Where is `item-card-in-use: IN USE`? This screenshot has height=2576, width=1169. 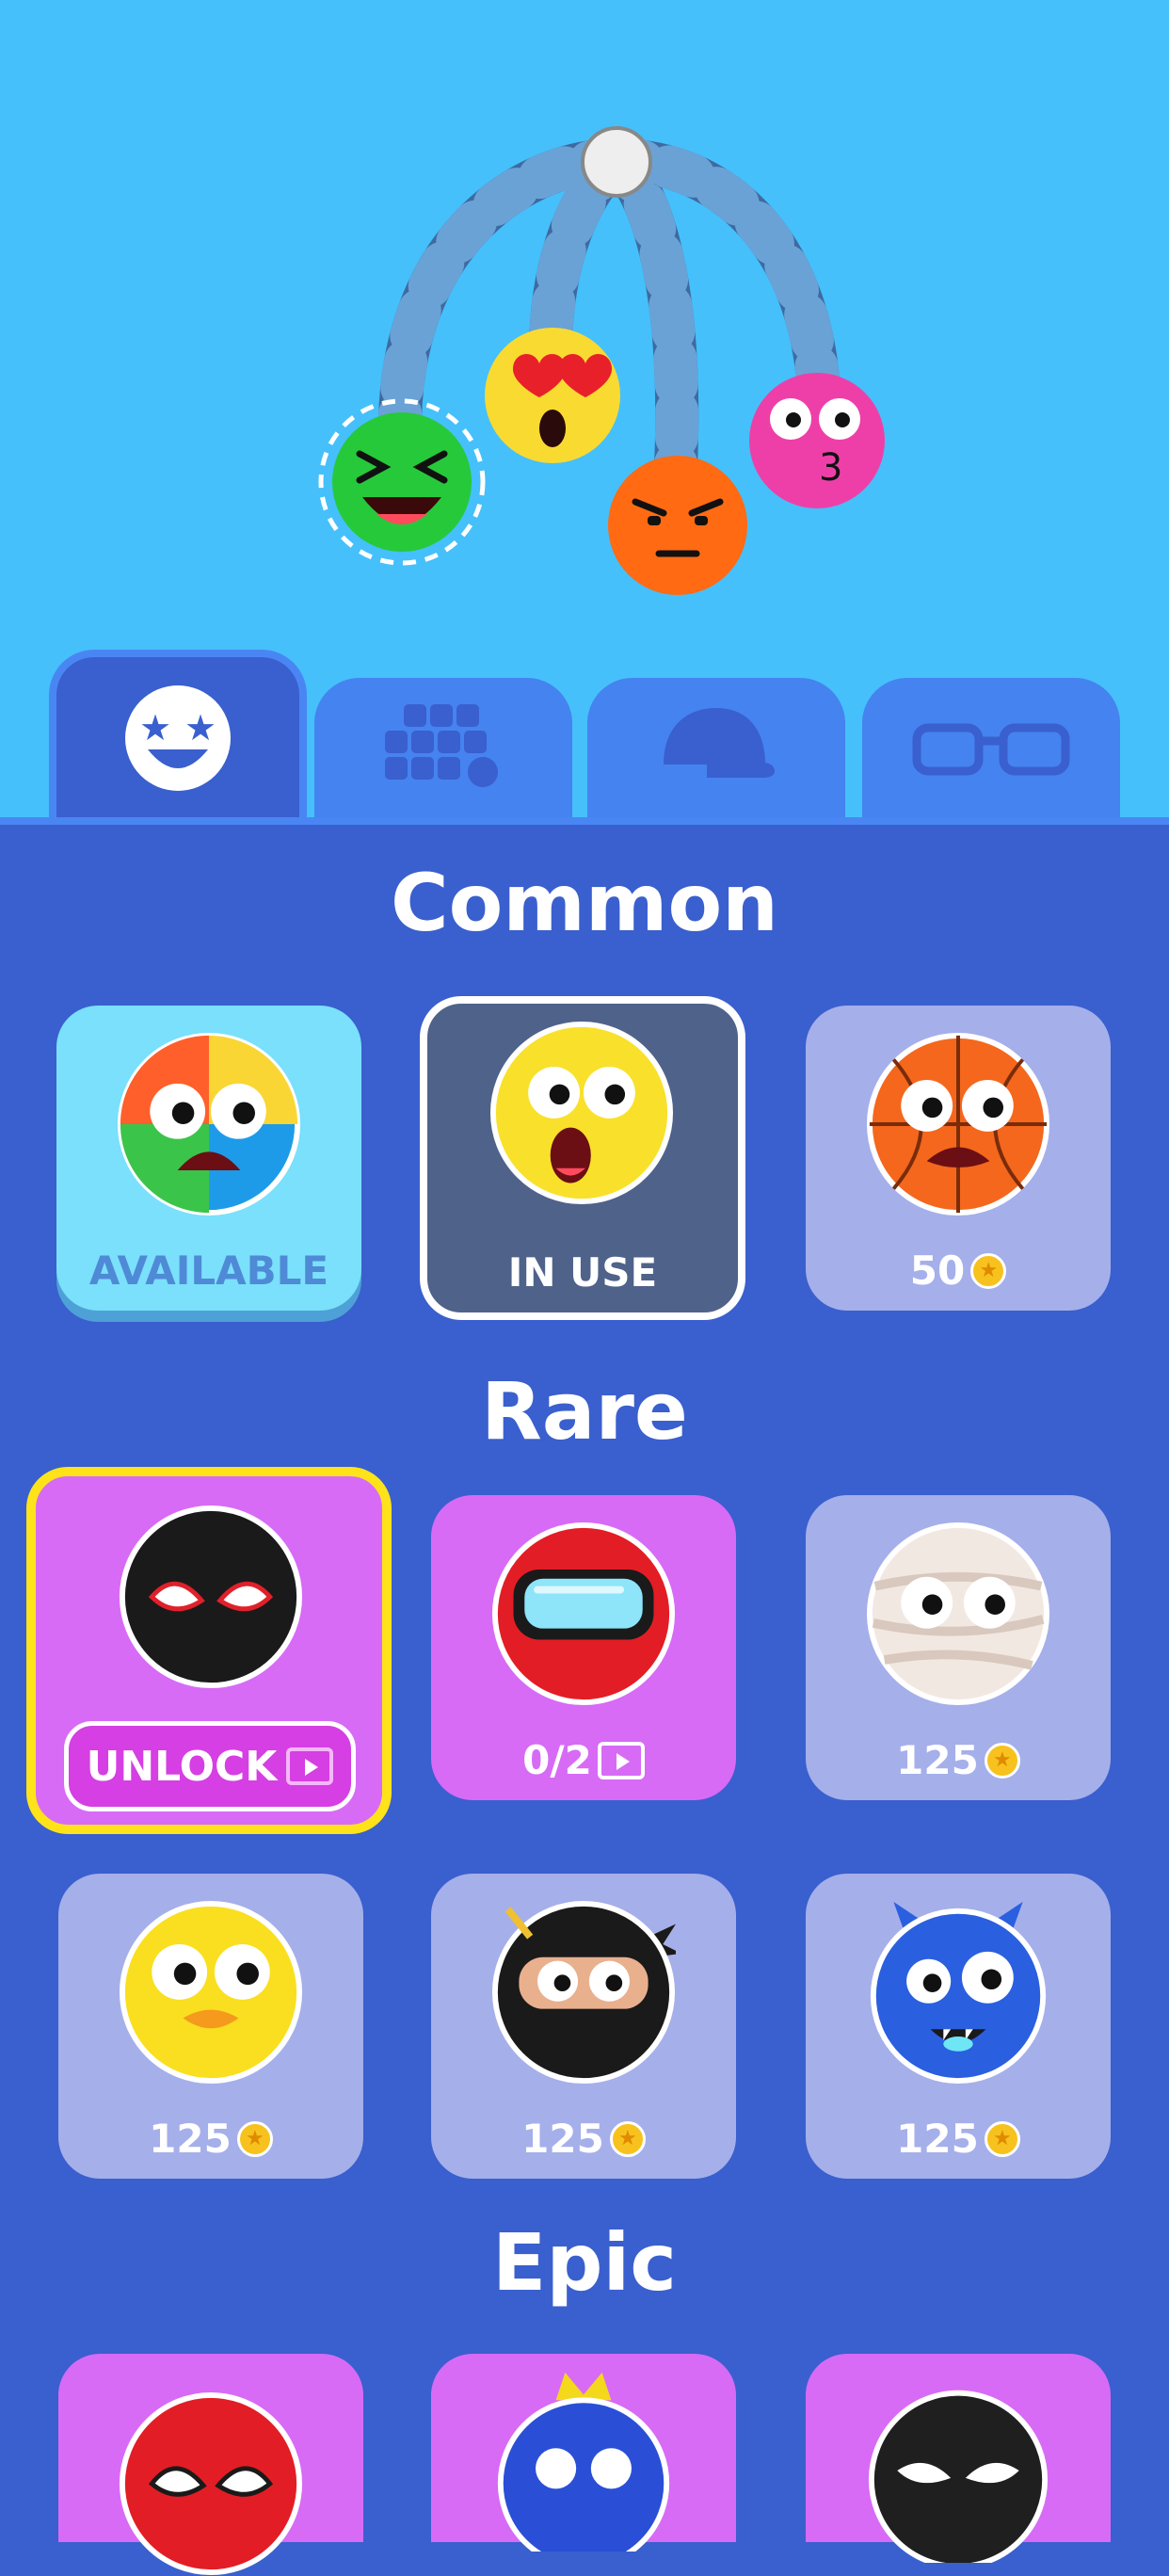
item-card-in-use: IN USE is located at coordinates (582, 1158).